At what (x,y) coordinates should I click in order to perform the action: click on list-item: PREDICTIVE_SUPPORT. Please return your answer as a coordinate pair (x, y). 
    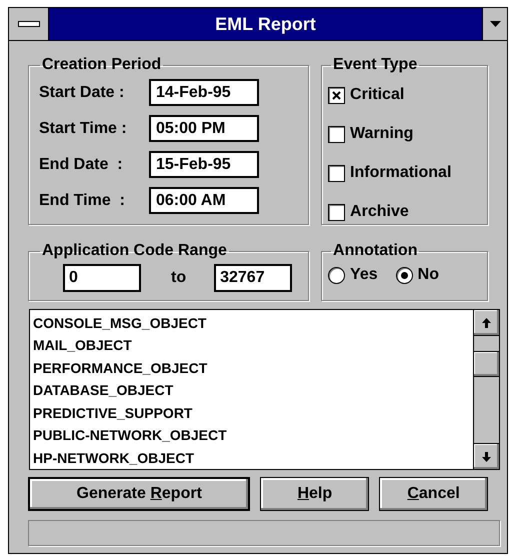
    Looking at the image, I should click on (253, 413).